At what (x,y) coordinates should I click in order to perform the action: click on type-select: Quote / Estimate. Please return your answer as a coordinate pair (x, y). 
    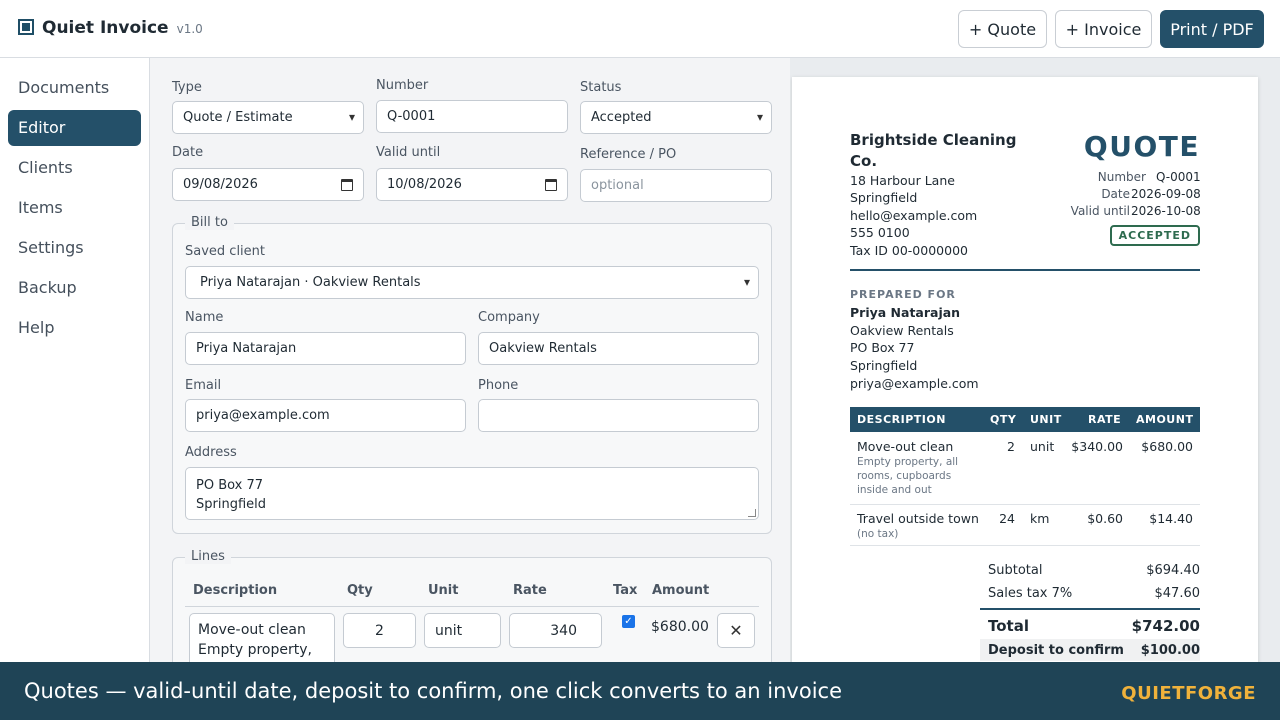
    Looking at the image, I should click on (268, 117).